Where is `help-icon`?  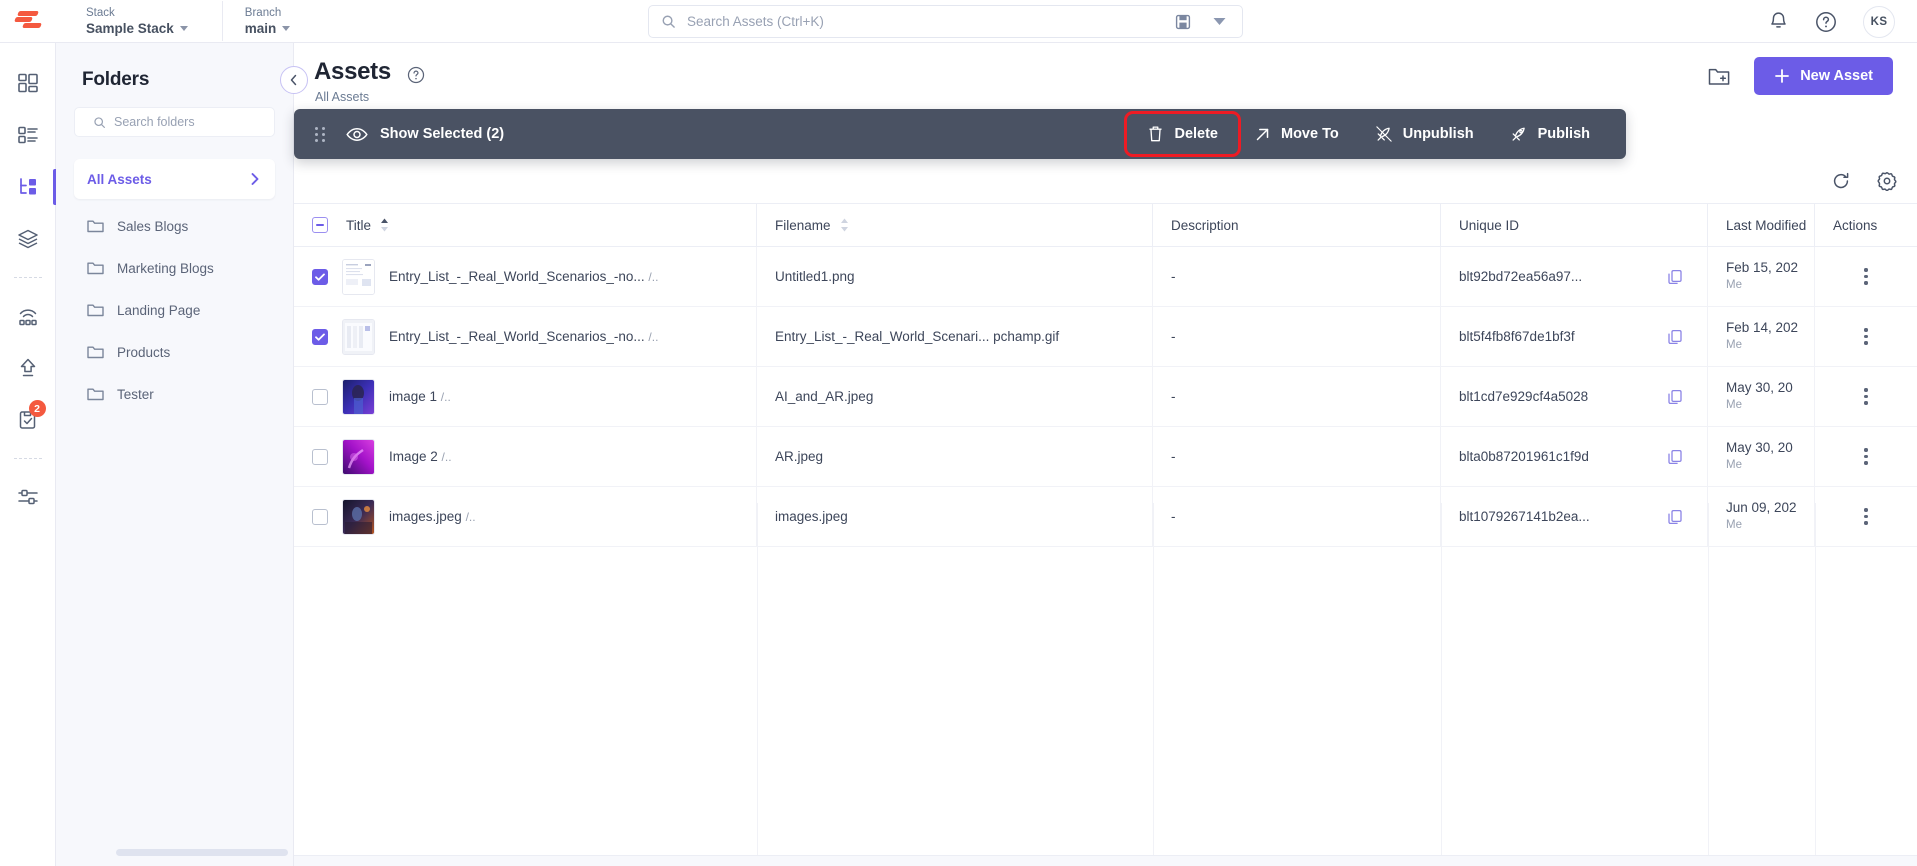
help-icon is located at coordinates (1826, 22).